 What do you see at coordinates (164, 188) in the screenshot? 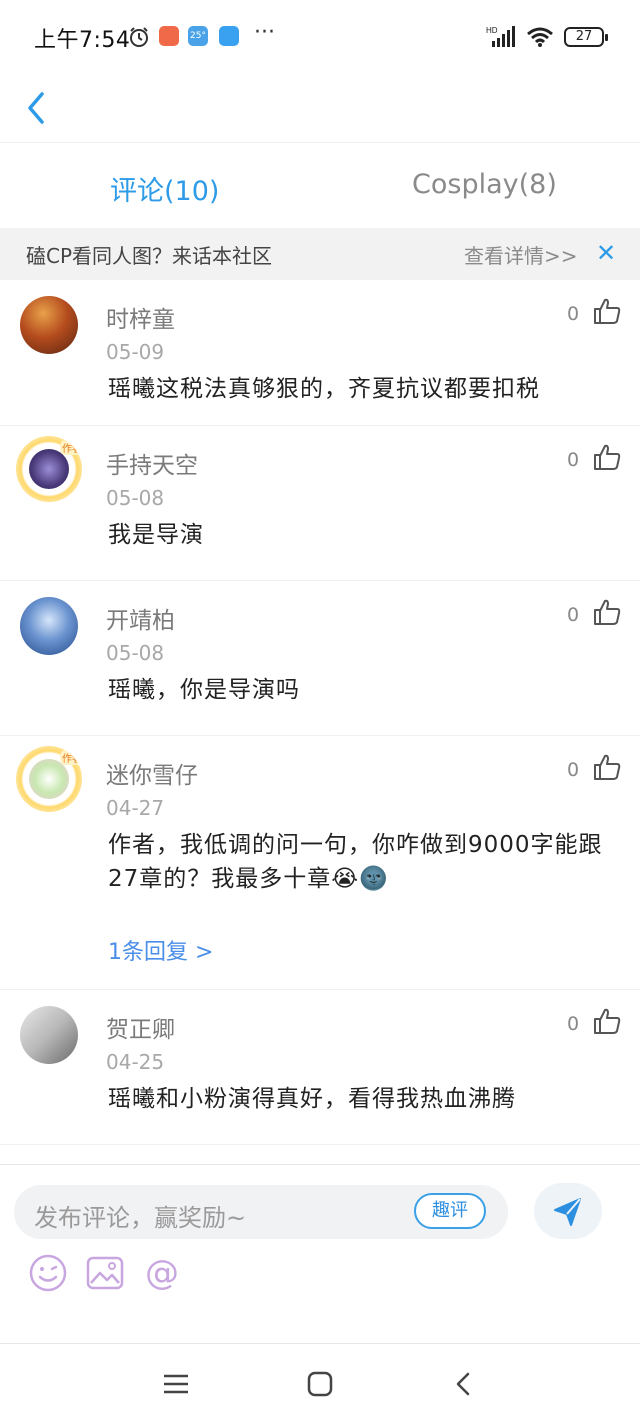
I see `tab-comments: 评论(10)` at bounding box center [164, 188].